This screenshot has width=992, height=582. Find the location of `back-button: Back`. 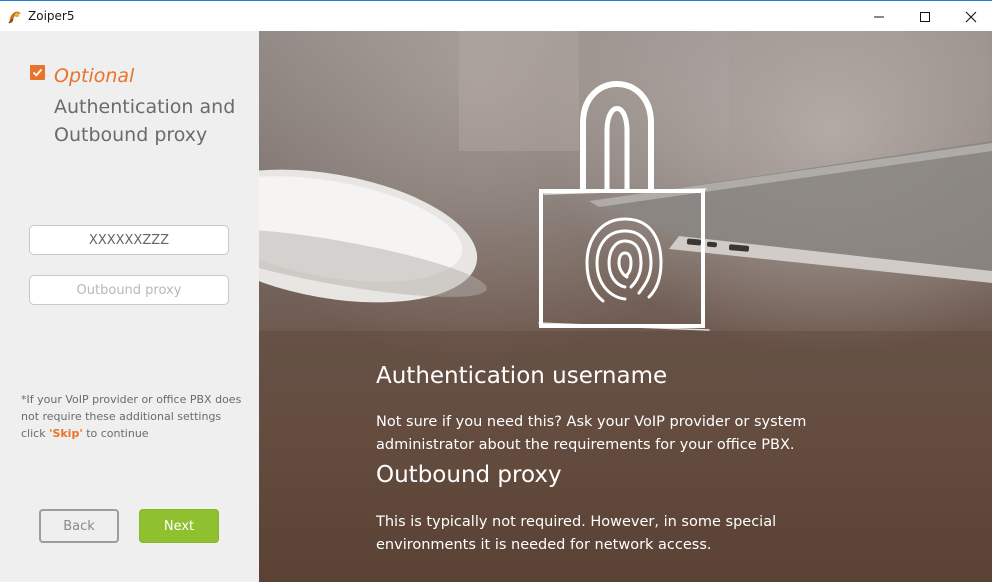

back-button: Back is located at coordinates (79, 526).